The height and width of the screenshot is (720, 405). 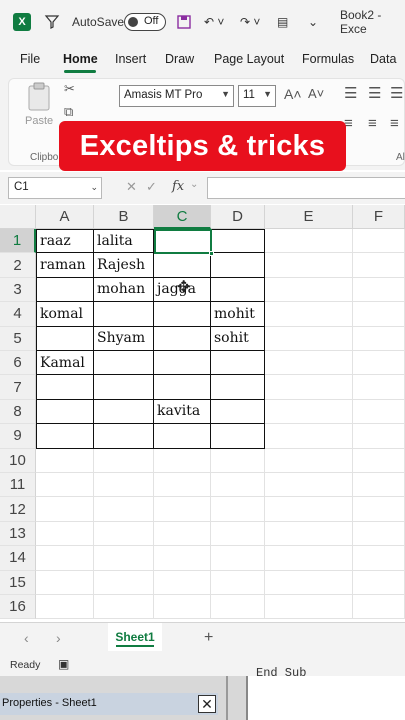 What do you see at coordinates (238, 558) in the screenshot?
I see `cell-d14` at bounding box center [238, 558].